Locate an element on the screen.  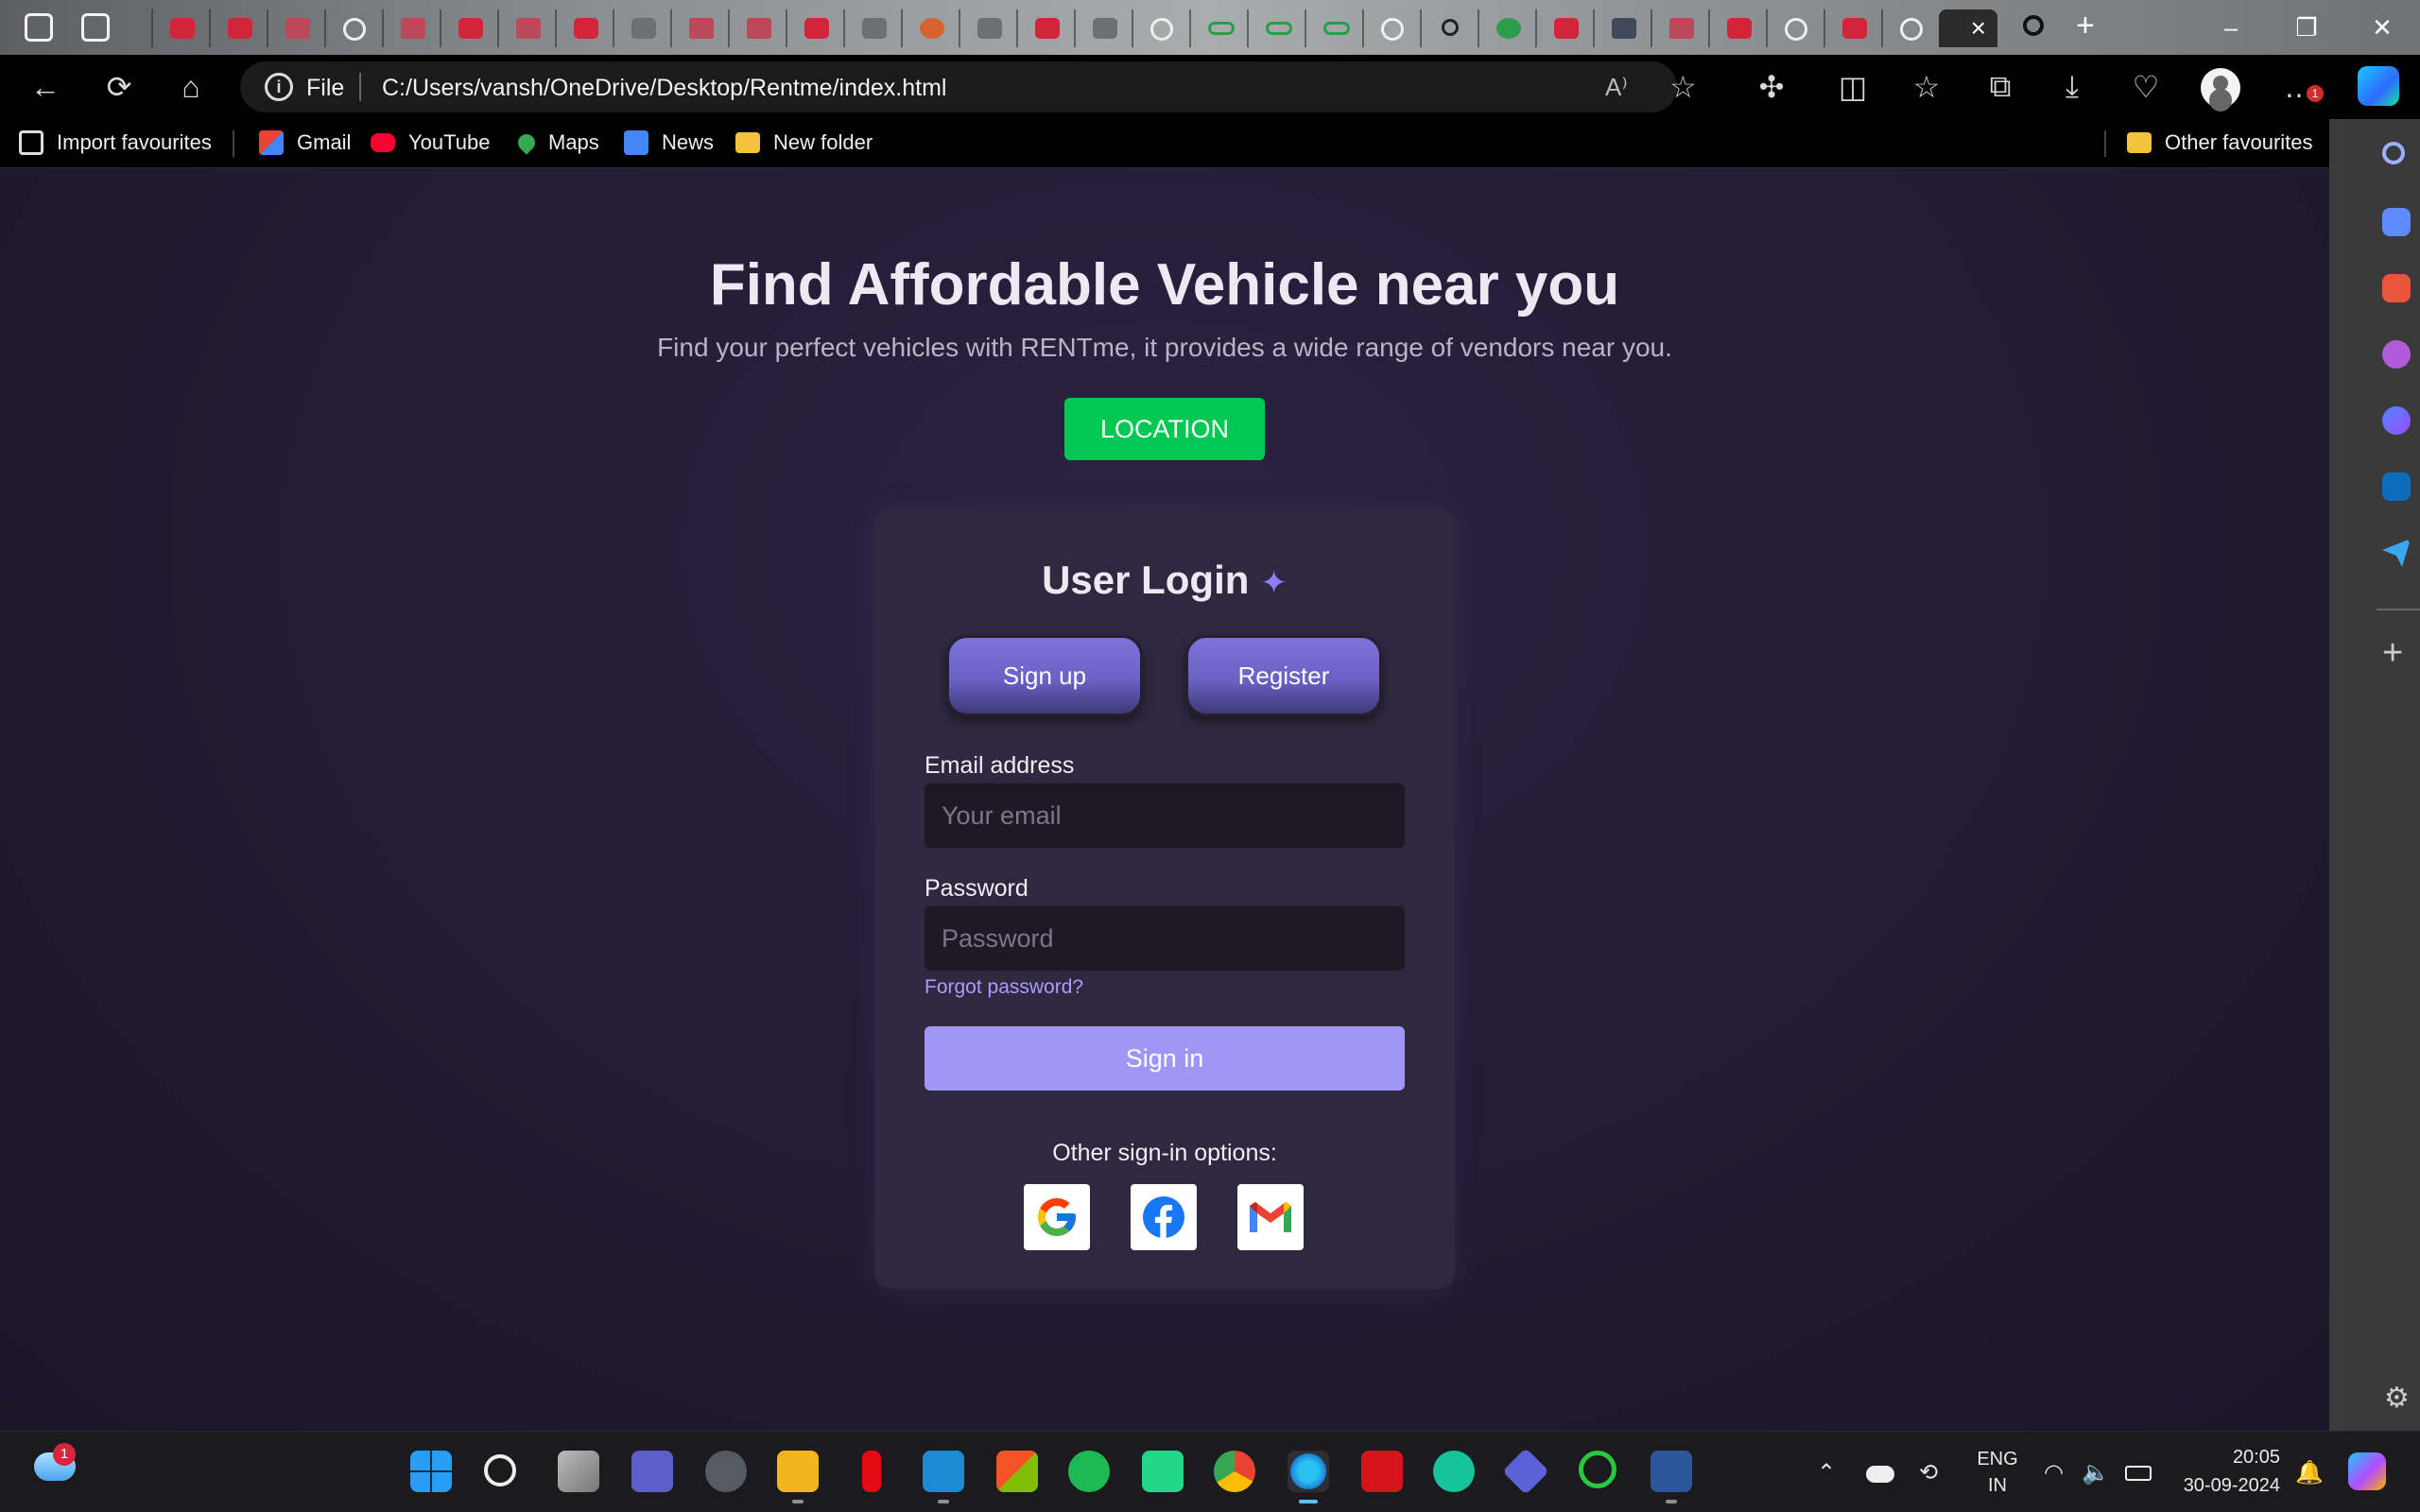
active-tab: × is located at coordinates (1968, 28).